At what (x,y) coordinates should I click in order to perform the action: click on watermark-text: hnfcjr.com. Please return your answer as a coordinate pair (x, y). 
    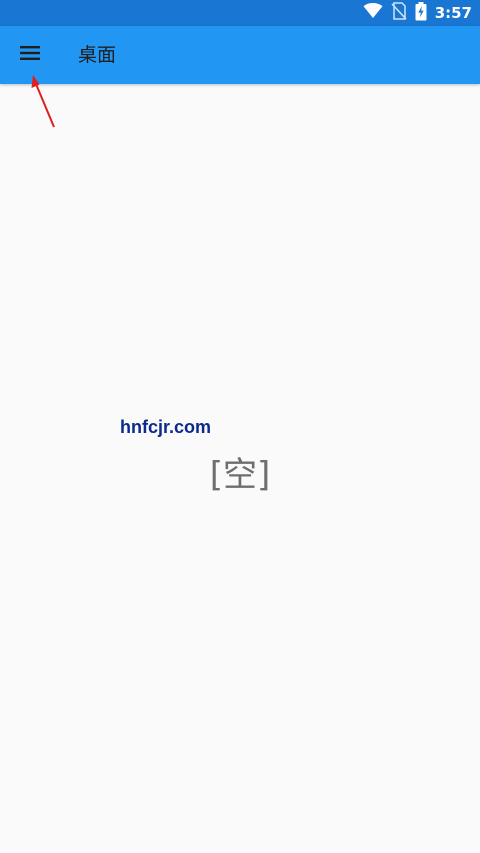
    Looking at the image, I should click on (166, 427).